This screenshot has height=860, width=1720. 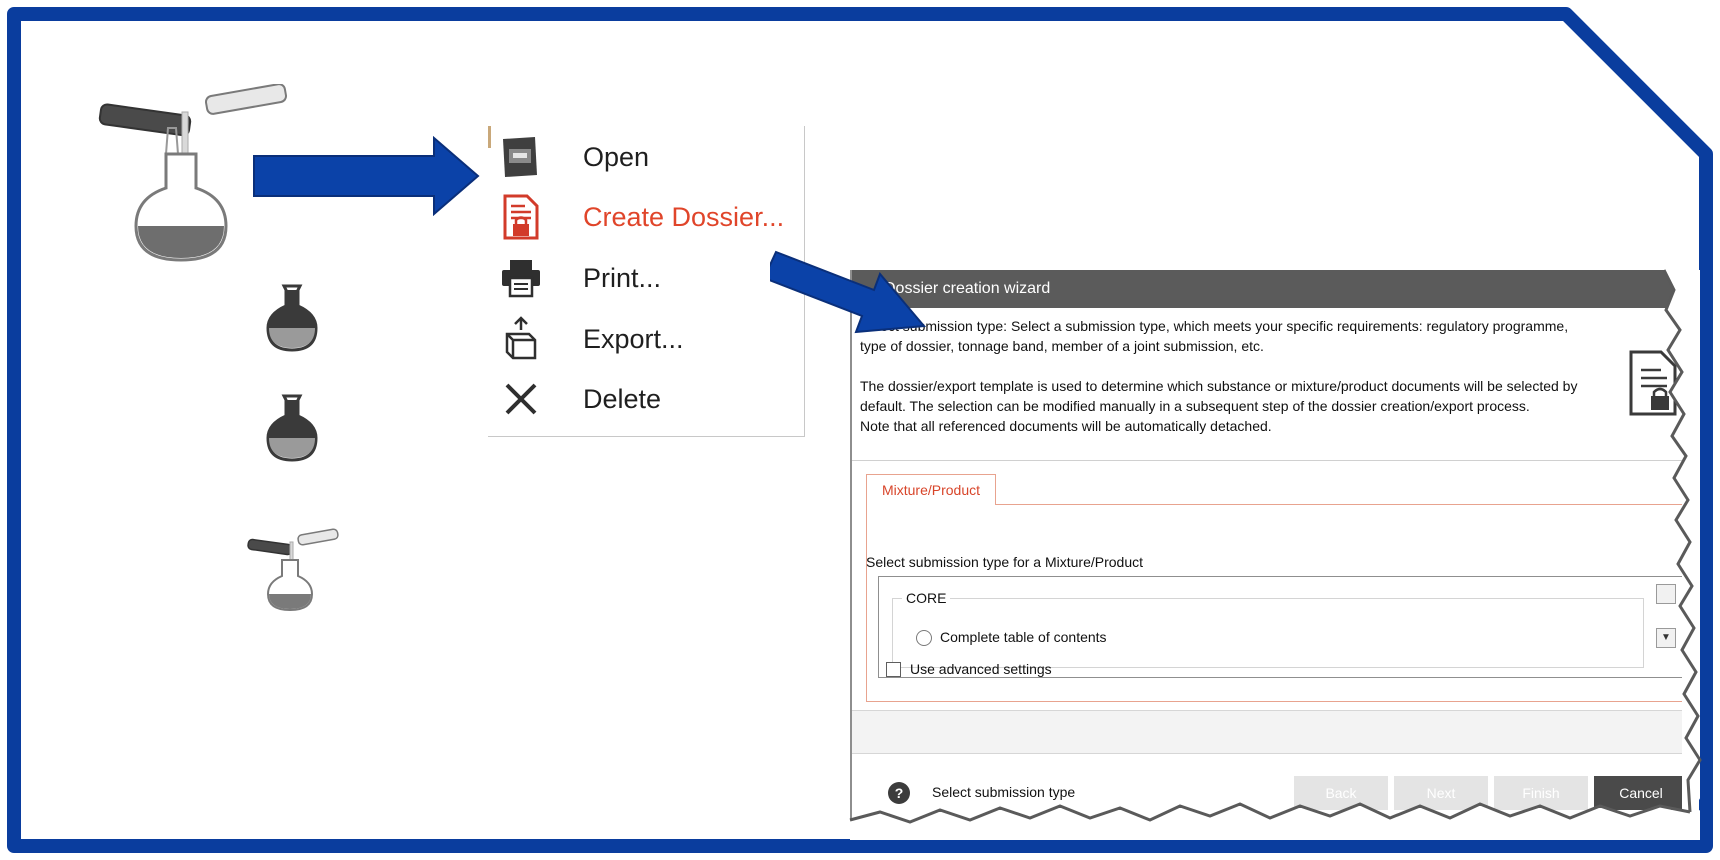 I want to click on tab-mixture-product: Mixture/Product, so click(x=931, y=489).